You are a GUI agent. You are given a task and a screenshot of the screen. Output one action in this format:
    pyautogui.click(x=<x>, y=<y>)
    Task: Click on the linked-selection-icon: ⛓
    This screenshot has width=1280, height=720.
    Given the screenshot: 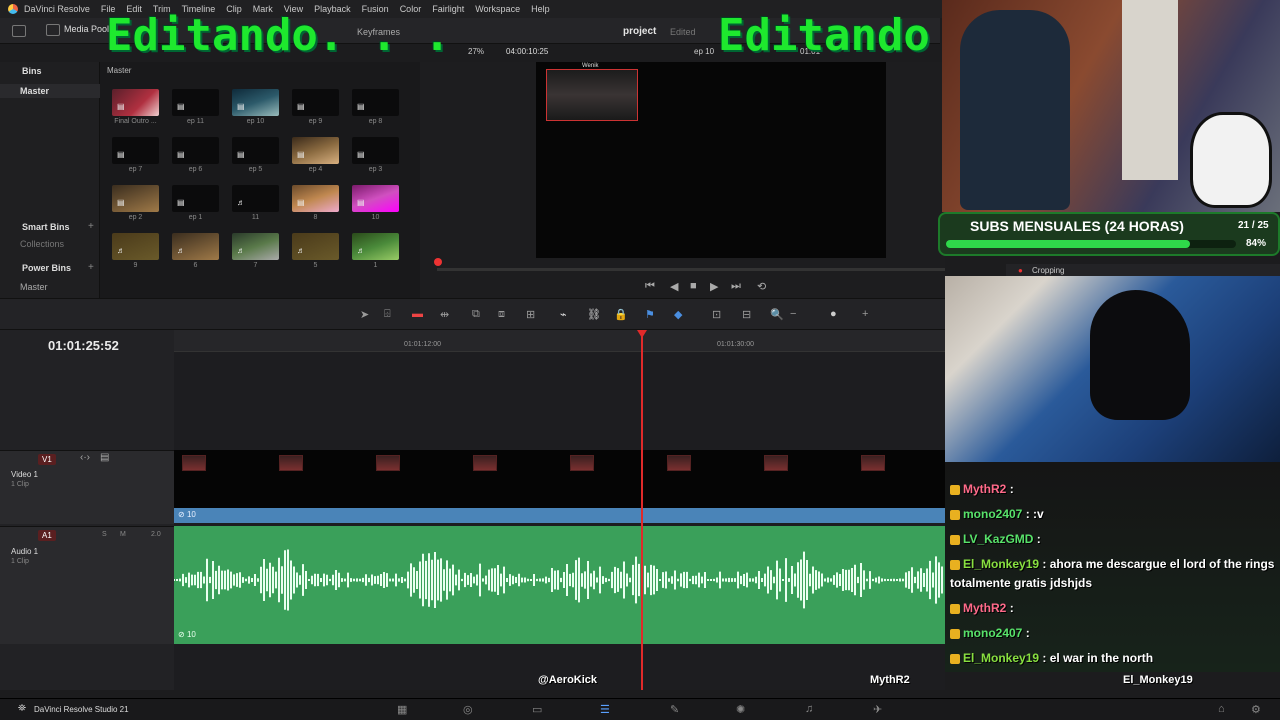 What is the action you would take?
    pyautogui.click(x=594, y=314)
    